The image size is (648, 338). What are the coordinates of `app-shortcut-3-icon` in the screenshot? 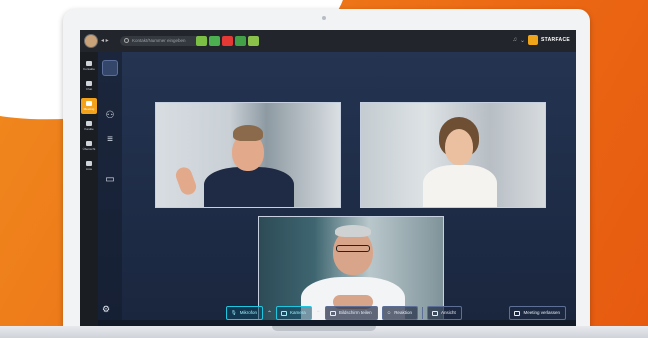 It's located at (227, 41).